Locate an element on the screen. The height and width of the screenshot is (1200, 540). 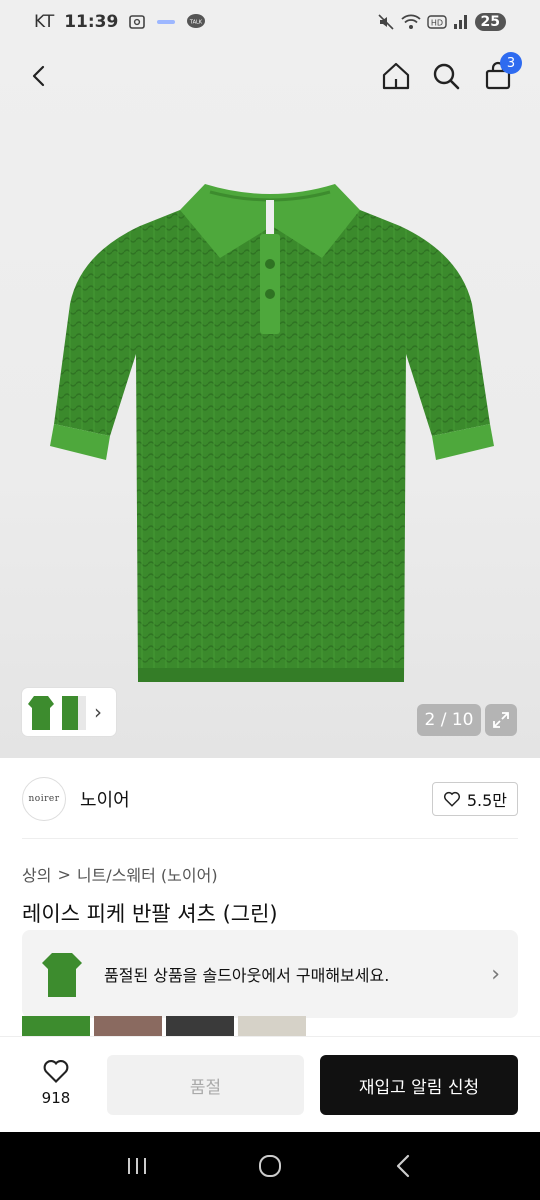
brand-like-count: 5.5만 is located at coordinates (486, 800).